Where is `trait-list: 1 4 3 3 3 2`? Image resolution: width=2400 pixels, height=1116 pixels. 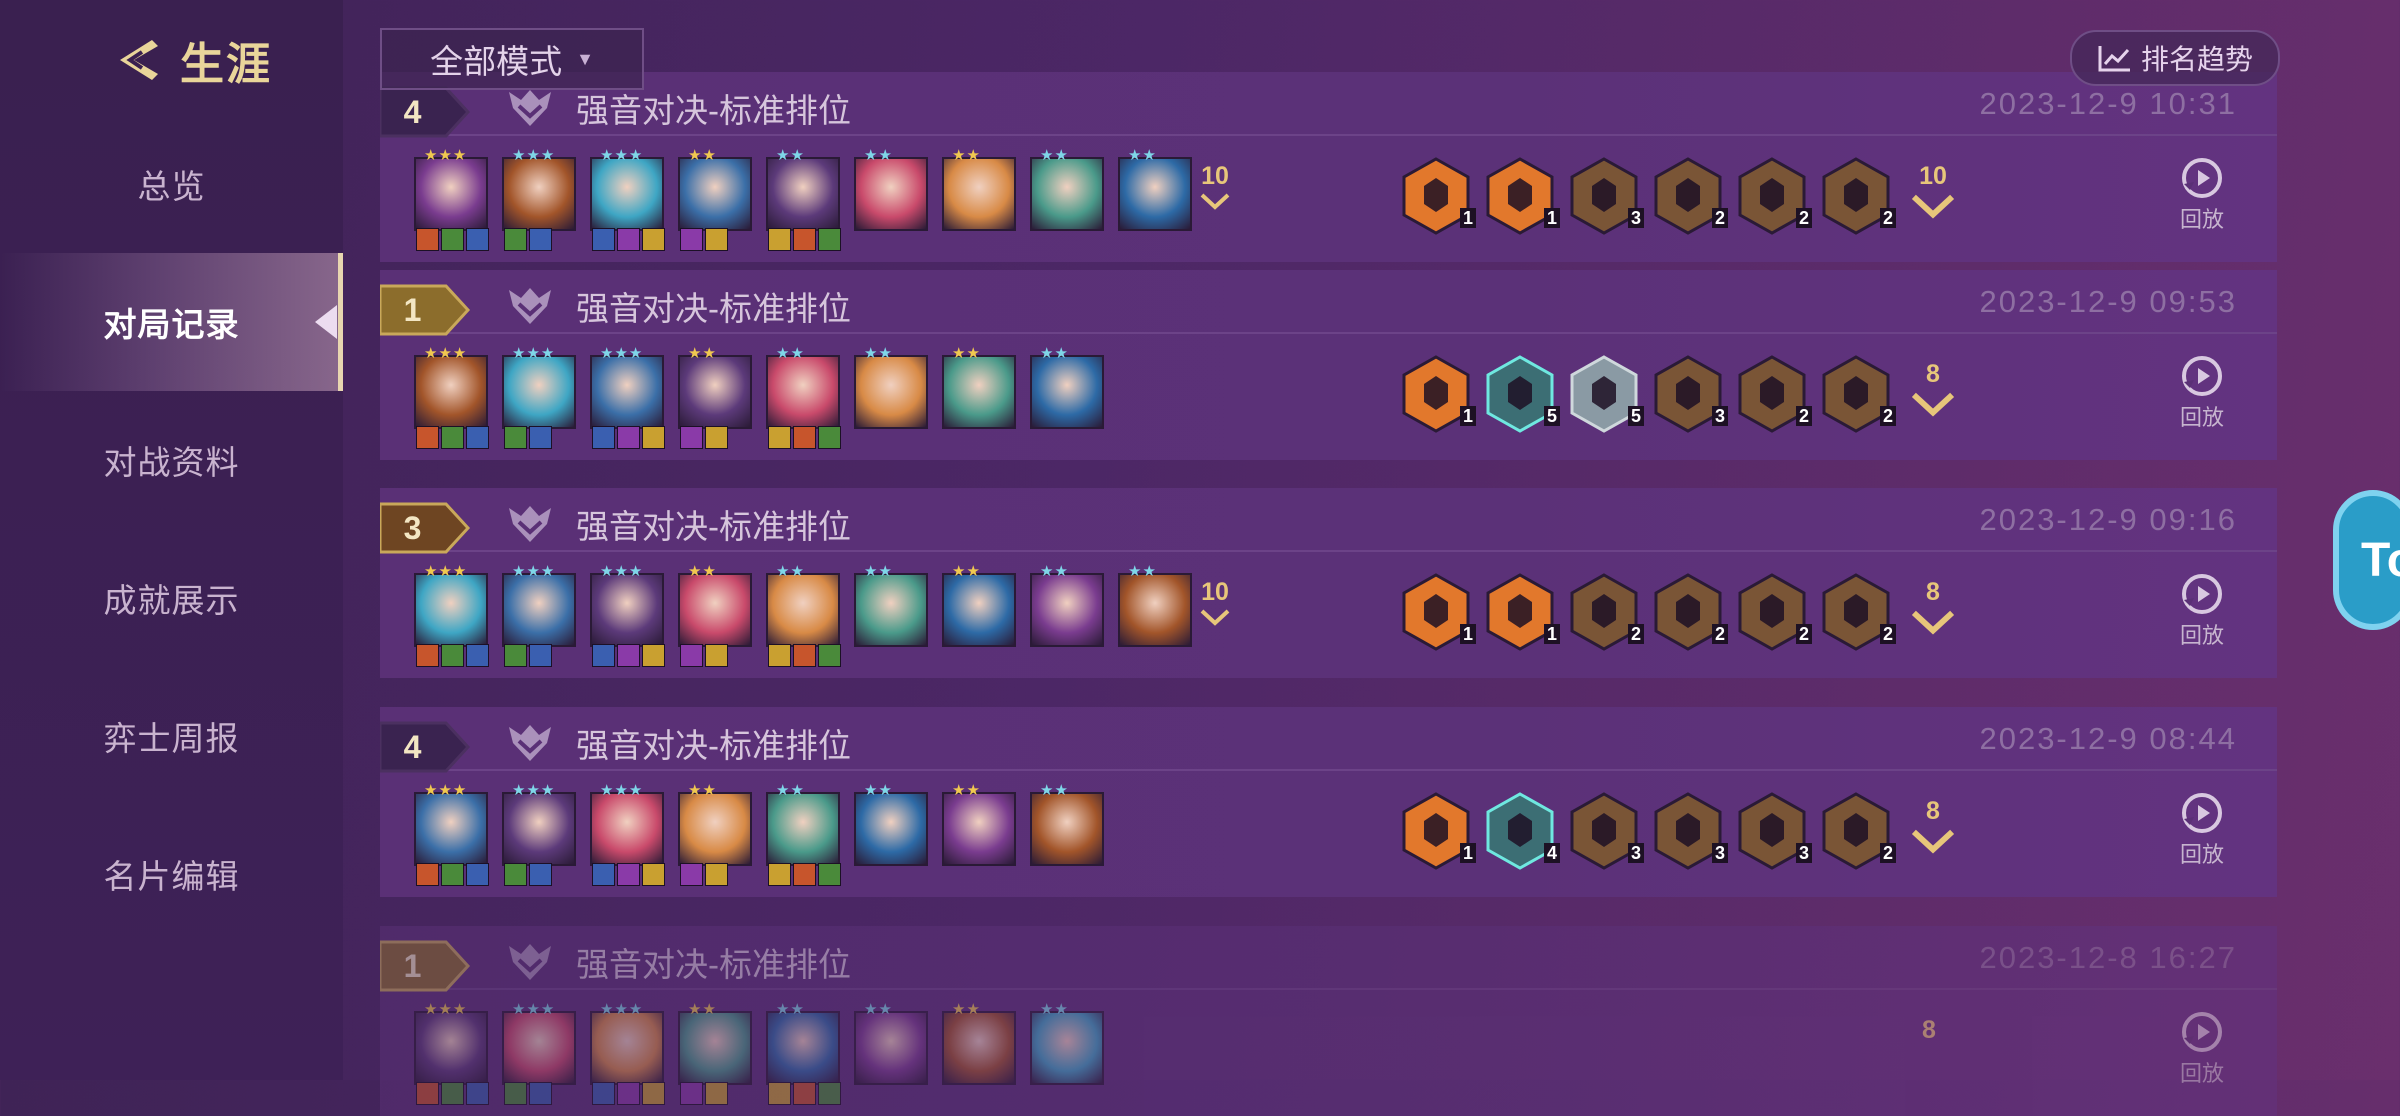 trait-list: 1 4 3 3 3 2 is located at coordinates (1648, 831).